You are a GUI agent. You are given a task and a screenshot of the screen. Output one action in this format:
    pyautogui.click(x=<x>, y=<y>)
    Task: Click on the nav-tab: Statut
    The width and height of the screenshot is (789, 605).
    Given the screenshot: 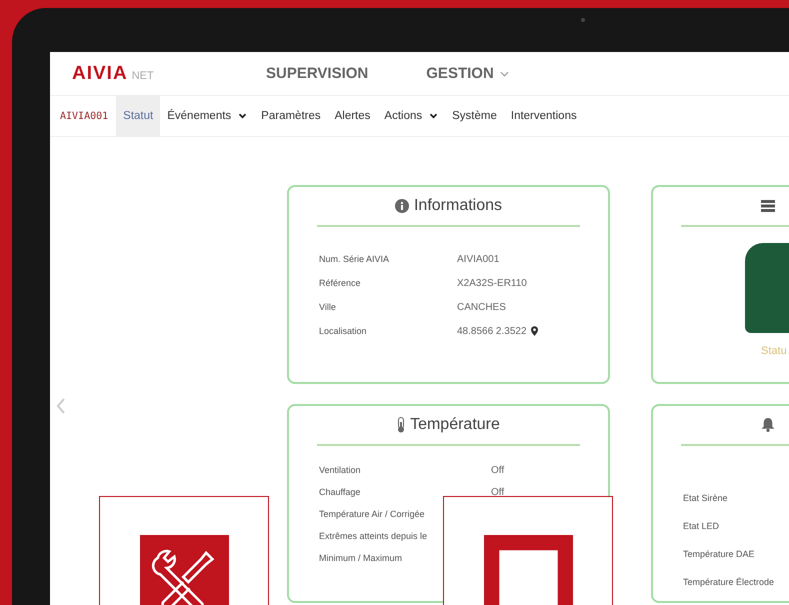 What is the action you would take?
    pyautogui.click(x=138, y=116)
    